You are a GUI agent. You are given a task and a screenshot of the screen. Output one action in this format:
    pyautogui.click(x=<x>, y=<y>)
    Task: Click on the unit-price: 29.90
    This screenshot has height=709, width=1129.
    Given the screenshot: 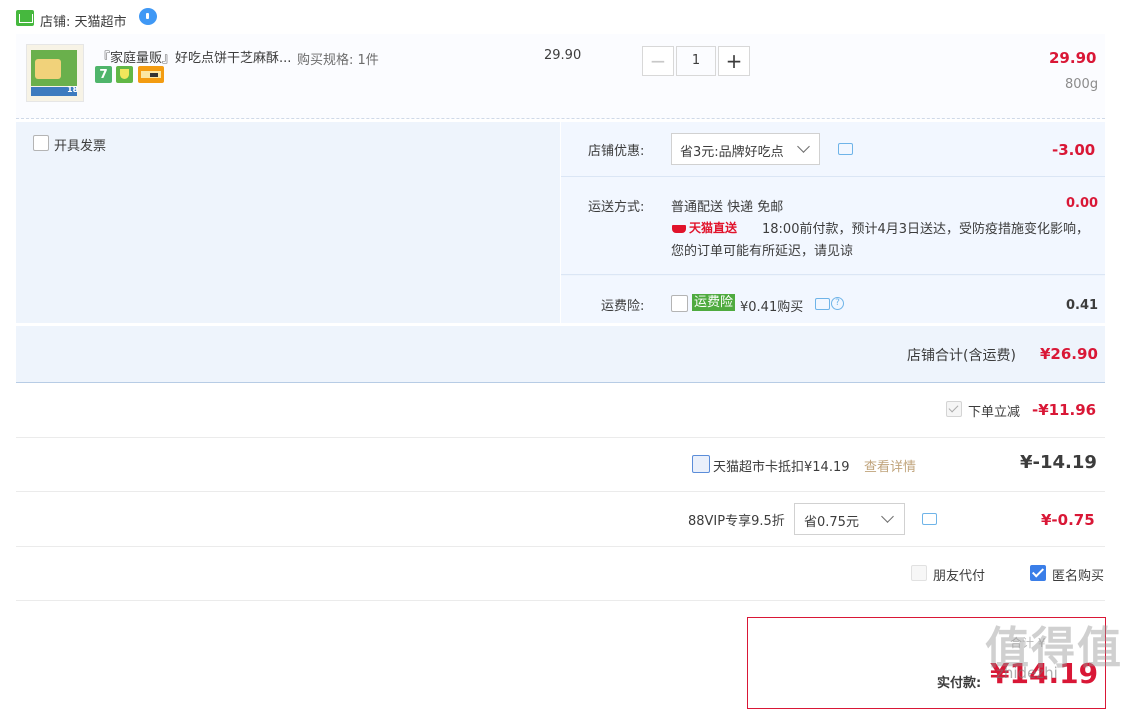 What is the action you would take?
    pyautogui.click(x=563, y=55)
    